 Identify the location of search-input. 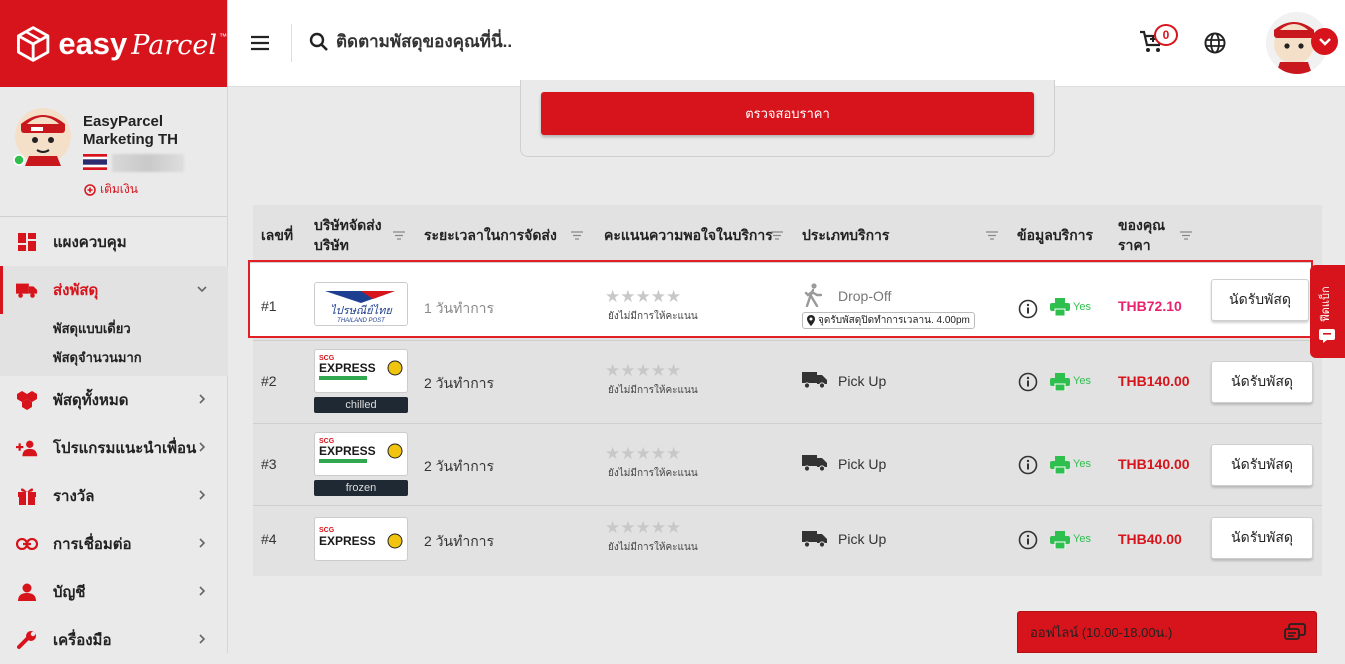
(546, 42).